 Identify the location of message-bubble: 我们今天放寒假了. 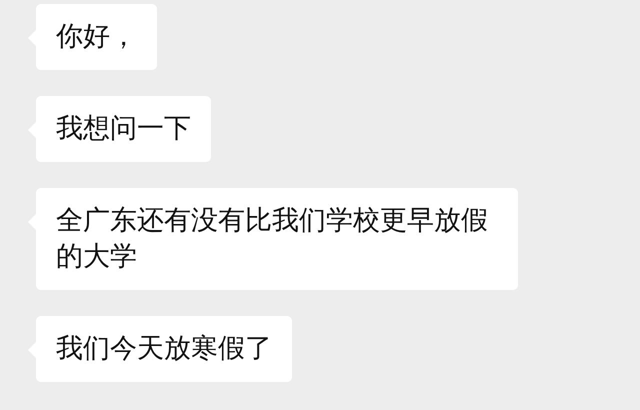
(164, 349).